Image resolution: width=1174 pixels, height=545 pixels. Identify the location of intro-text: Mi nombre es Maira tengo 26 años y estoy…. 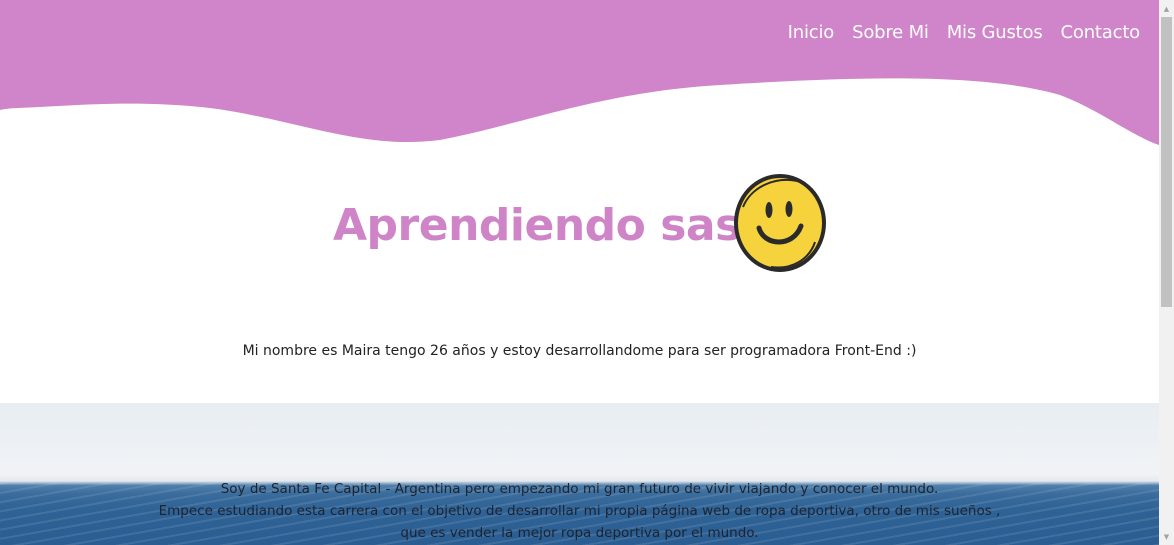
(579, 351).